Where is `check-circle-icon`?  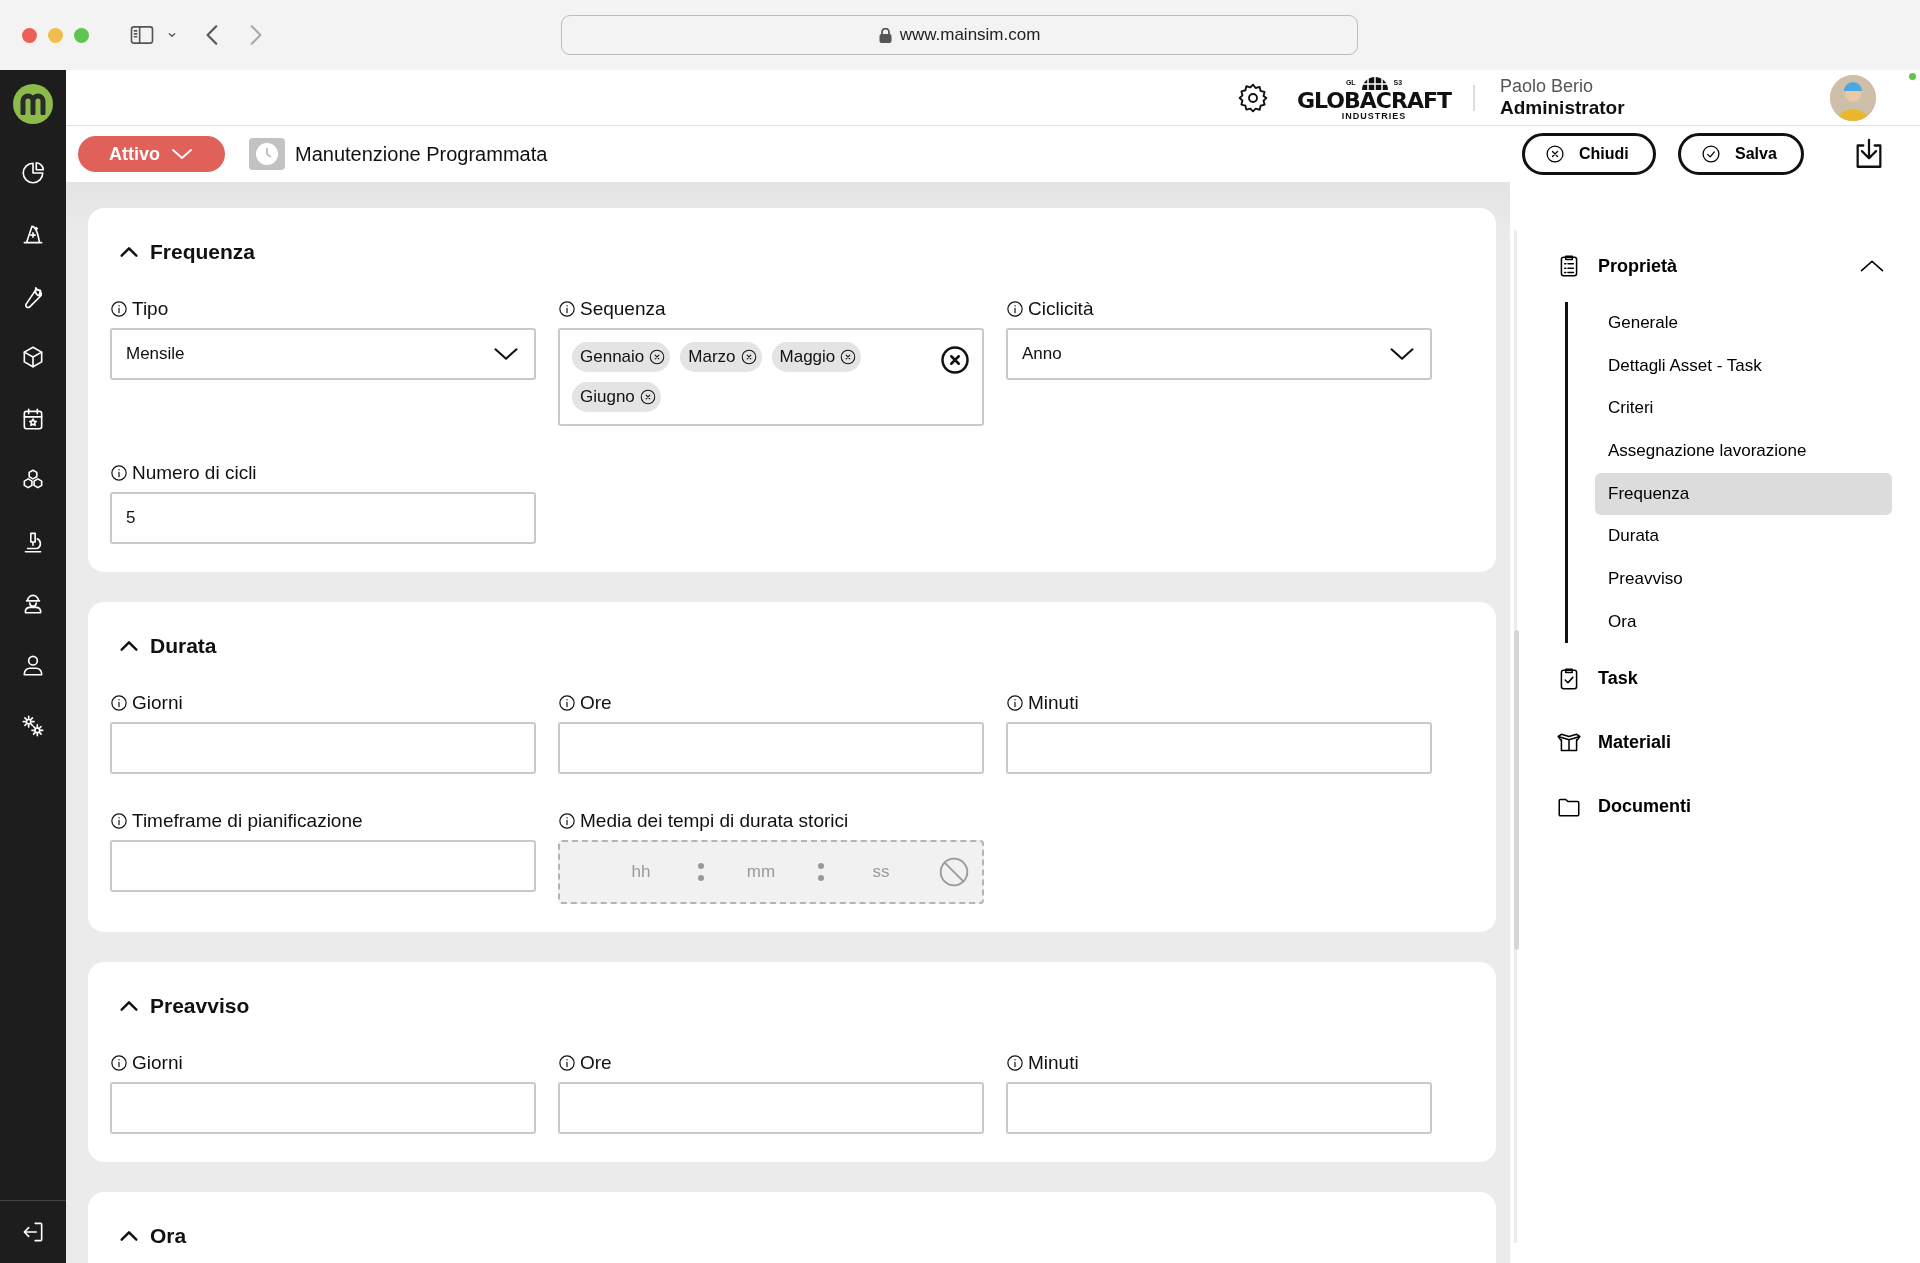
check-circle-icon is located at coordinates (1711, 154).